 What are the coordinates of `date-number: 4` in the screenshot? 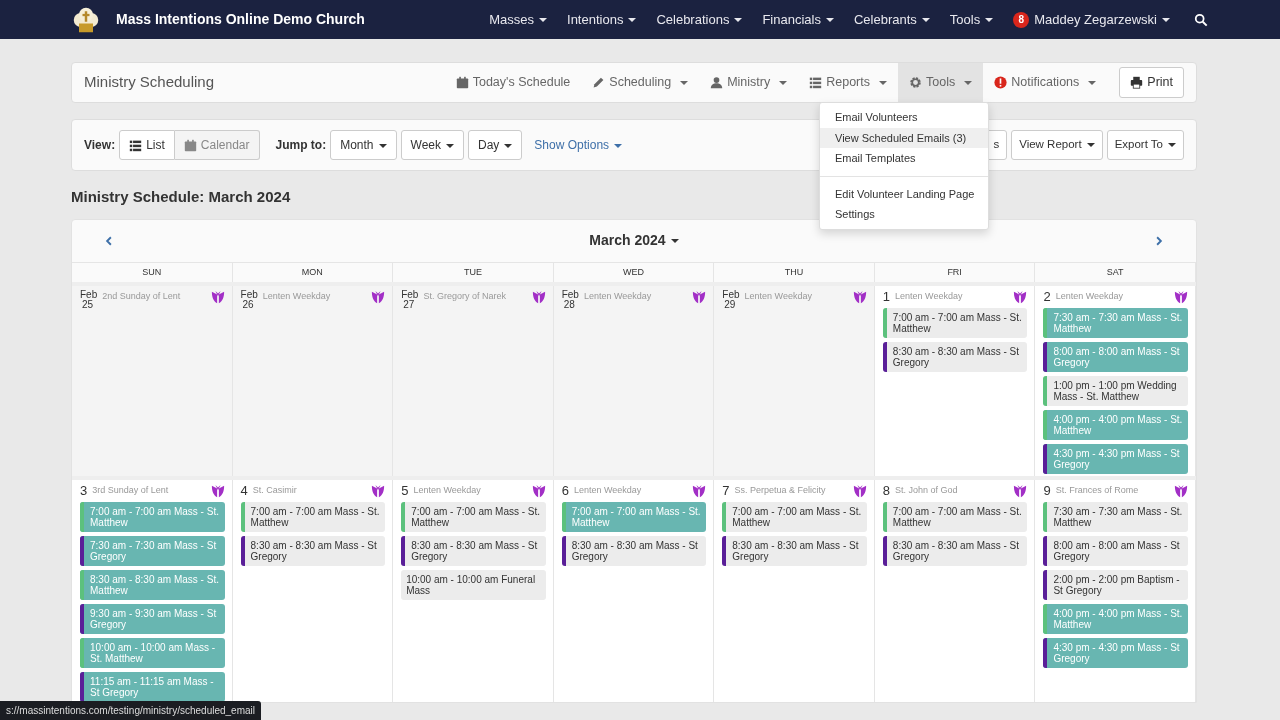 It's located at (244, 490).